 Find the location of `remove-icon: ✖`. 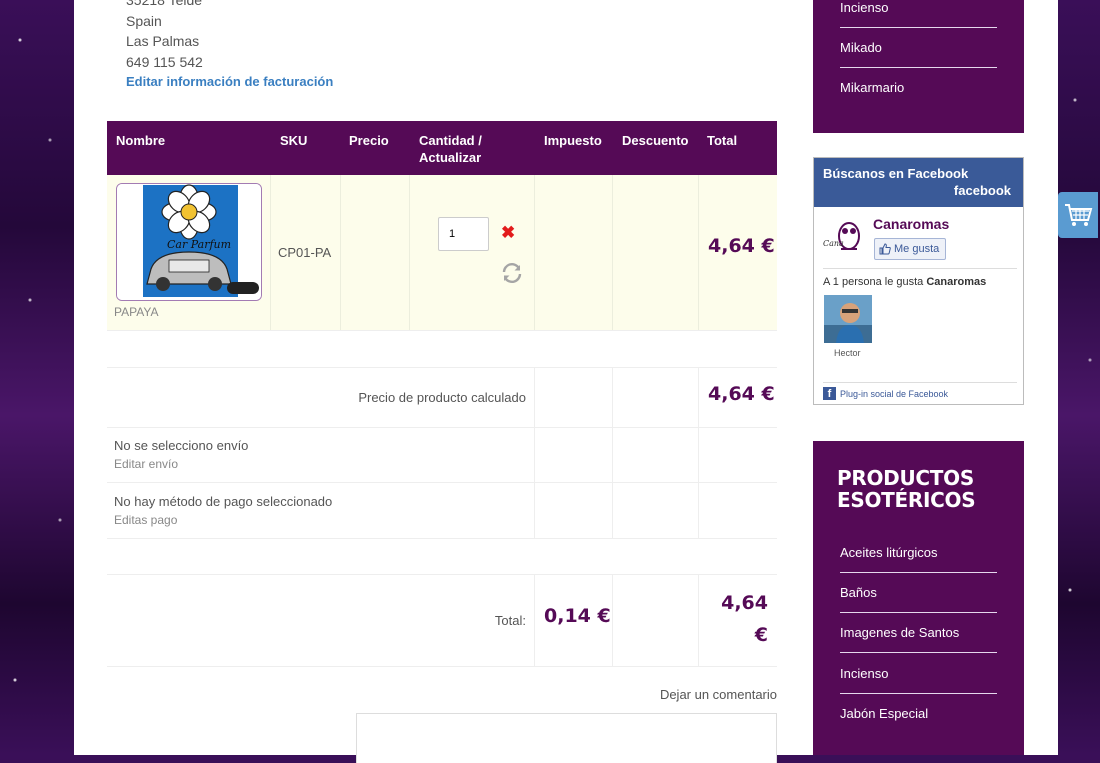

remove-icon: ✖ is located at coordinates (508, 233).